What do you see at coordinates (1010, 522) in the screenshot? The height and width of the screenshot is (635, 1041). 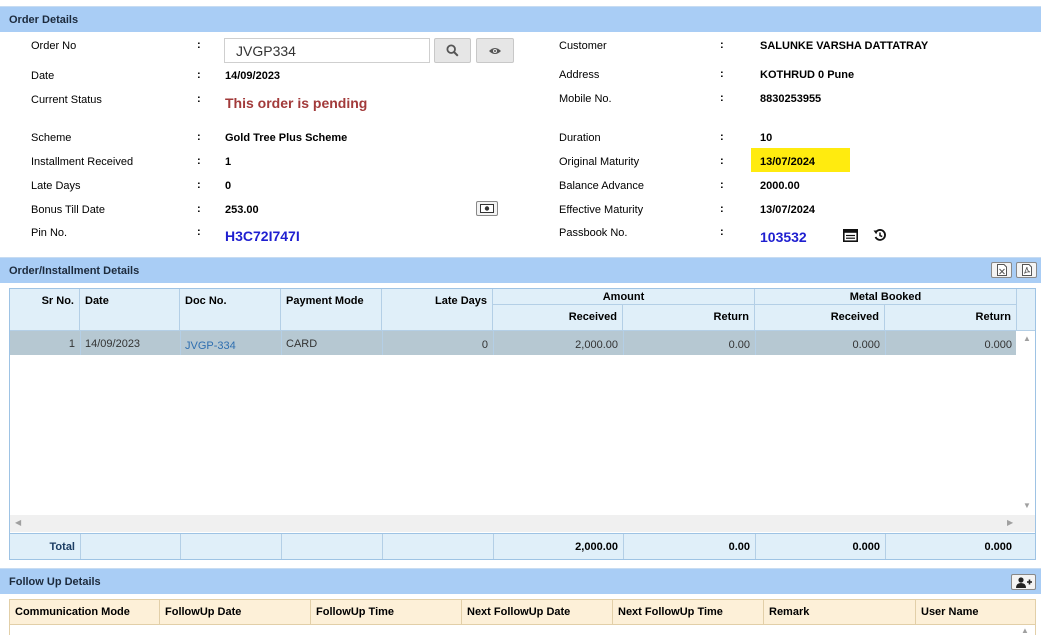 I see `scroll-right-icon: ▶` at bounding box center [1010, 522].